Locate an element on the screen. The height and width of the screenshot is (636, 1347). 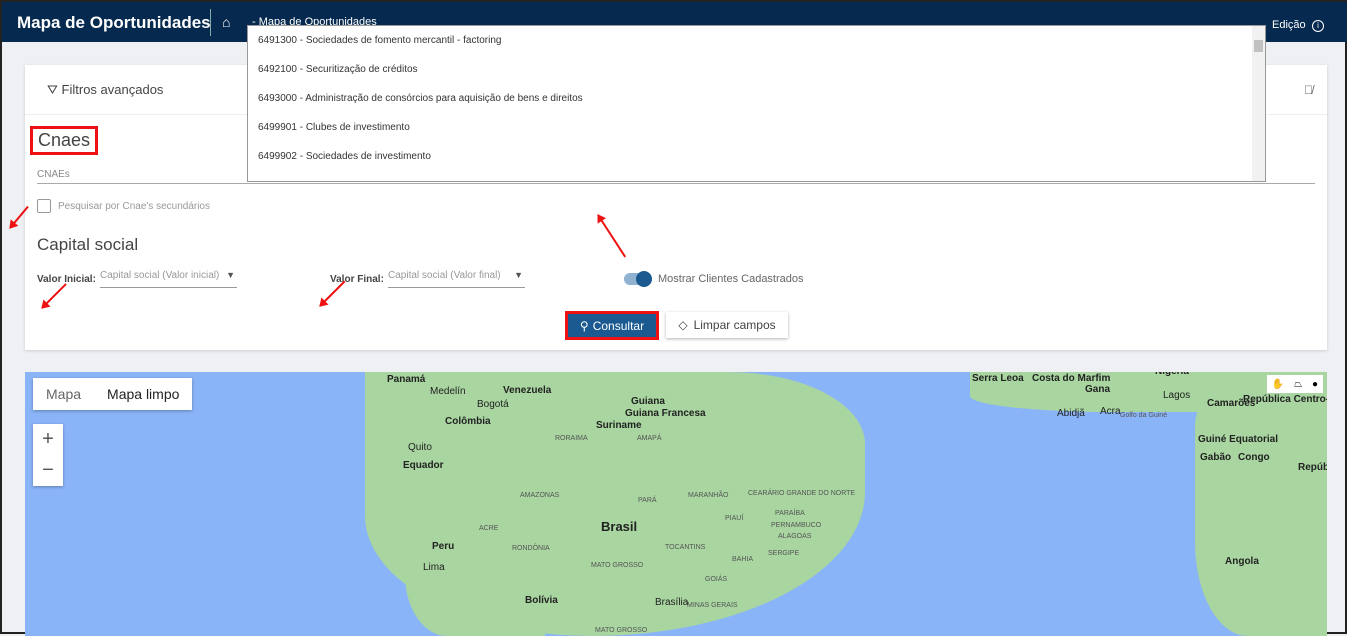
scrollbar-thumb is located at coordinates (1258, 46).